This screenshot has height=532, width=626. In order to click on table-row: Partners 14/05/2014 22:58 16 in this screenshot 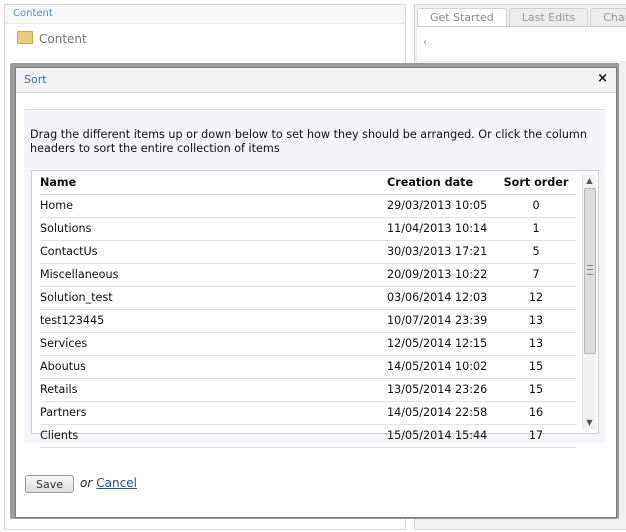, I will do `click(308, 413)`.